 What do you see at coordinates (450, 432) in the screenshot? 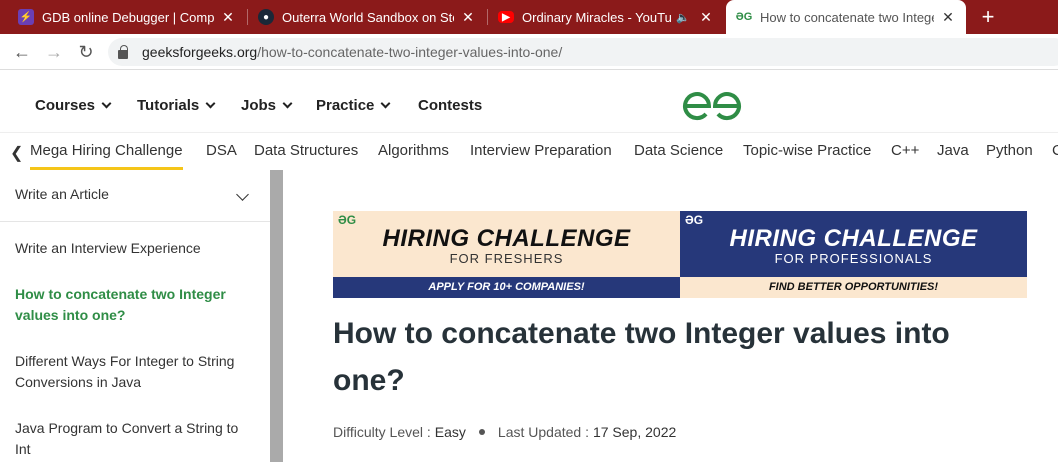
I see `difficulty-value: Easy` at bounding box center [450, 432].